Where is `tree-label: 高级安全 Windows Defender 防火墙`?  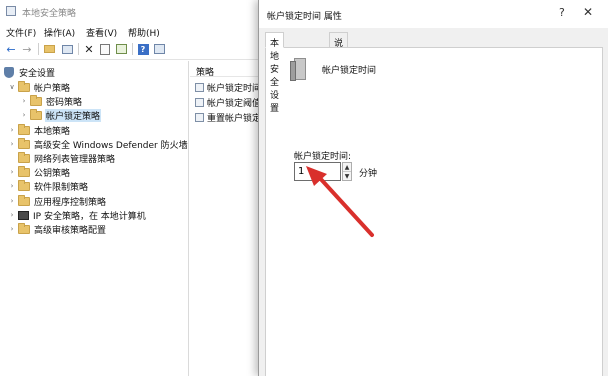 tree-label: 高级安全 Windows Defender 防火墙 is located at coordinates (111, 145).